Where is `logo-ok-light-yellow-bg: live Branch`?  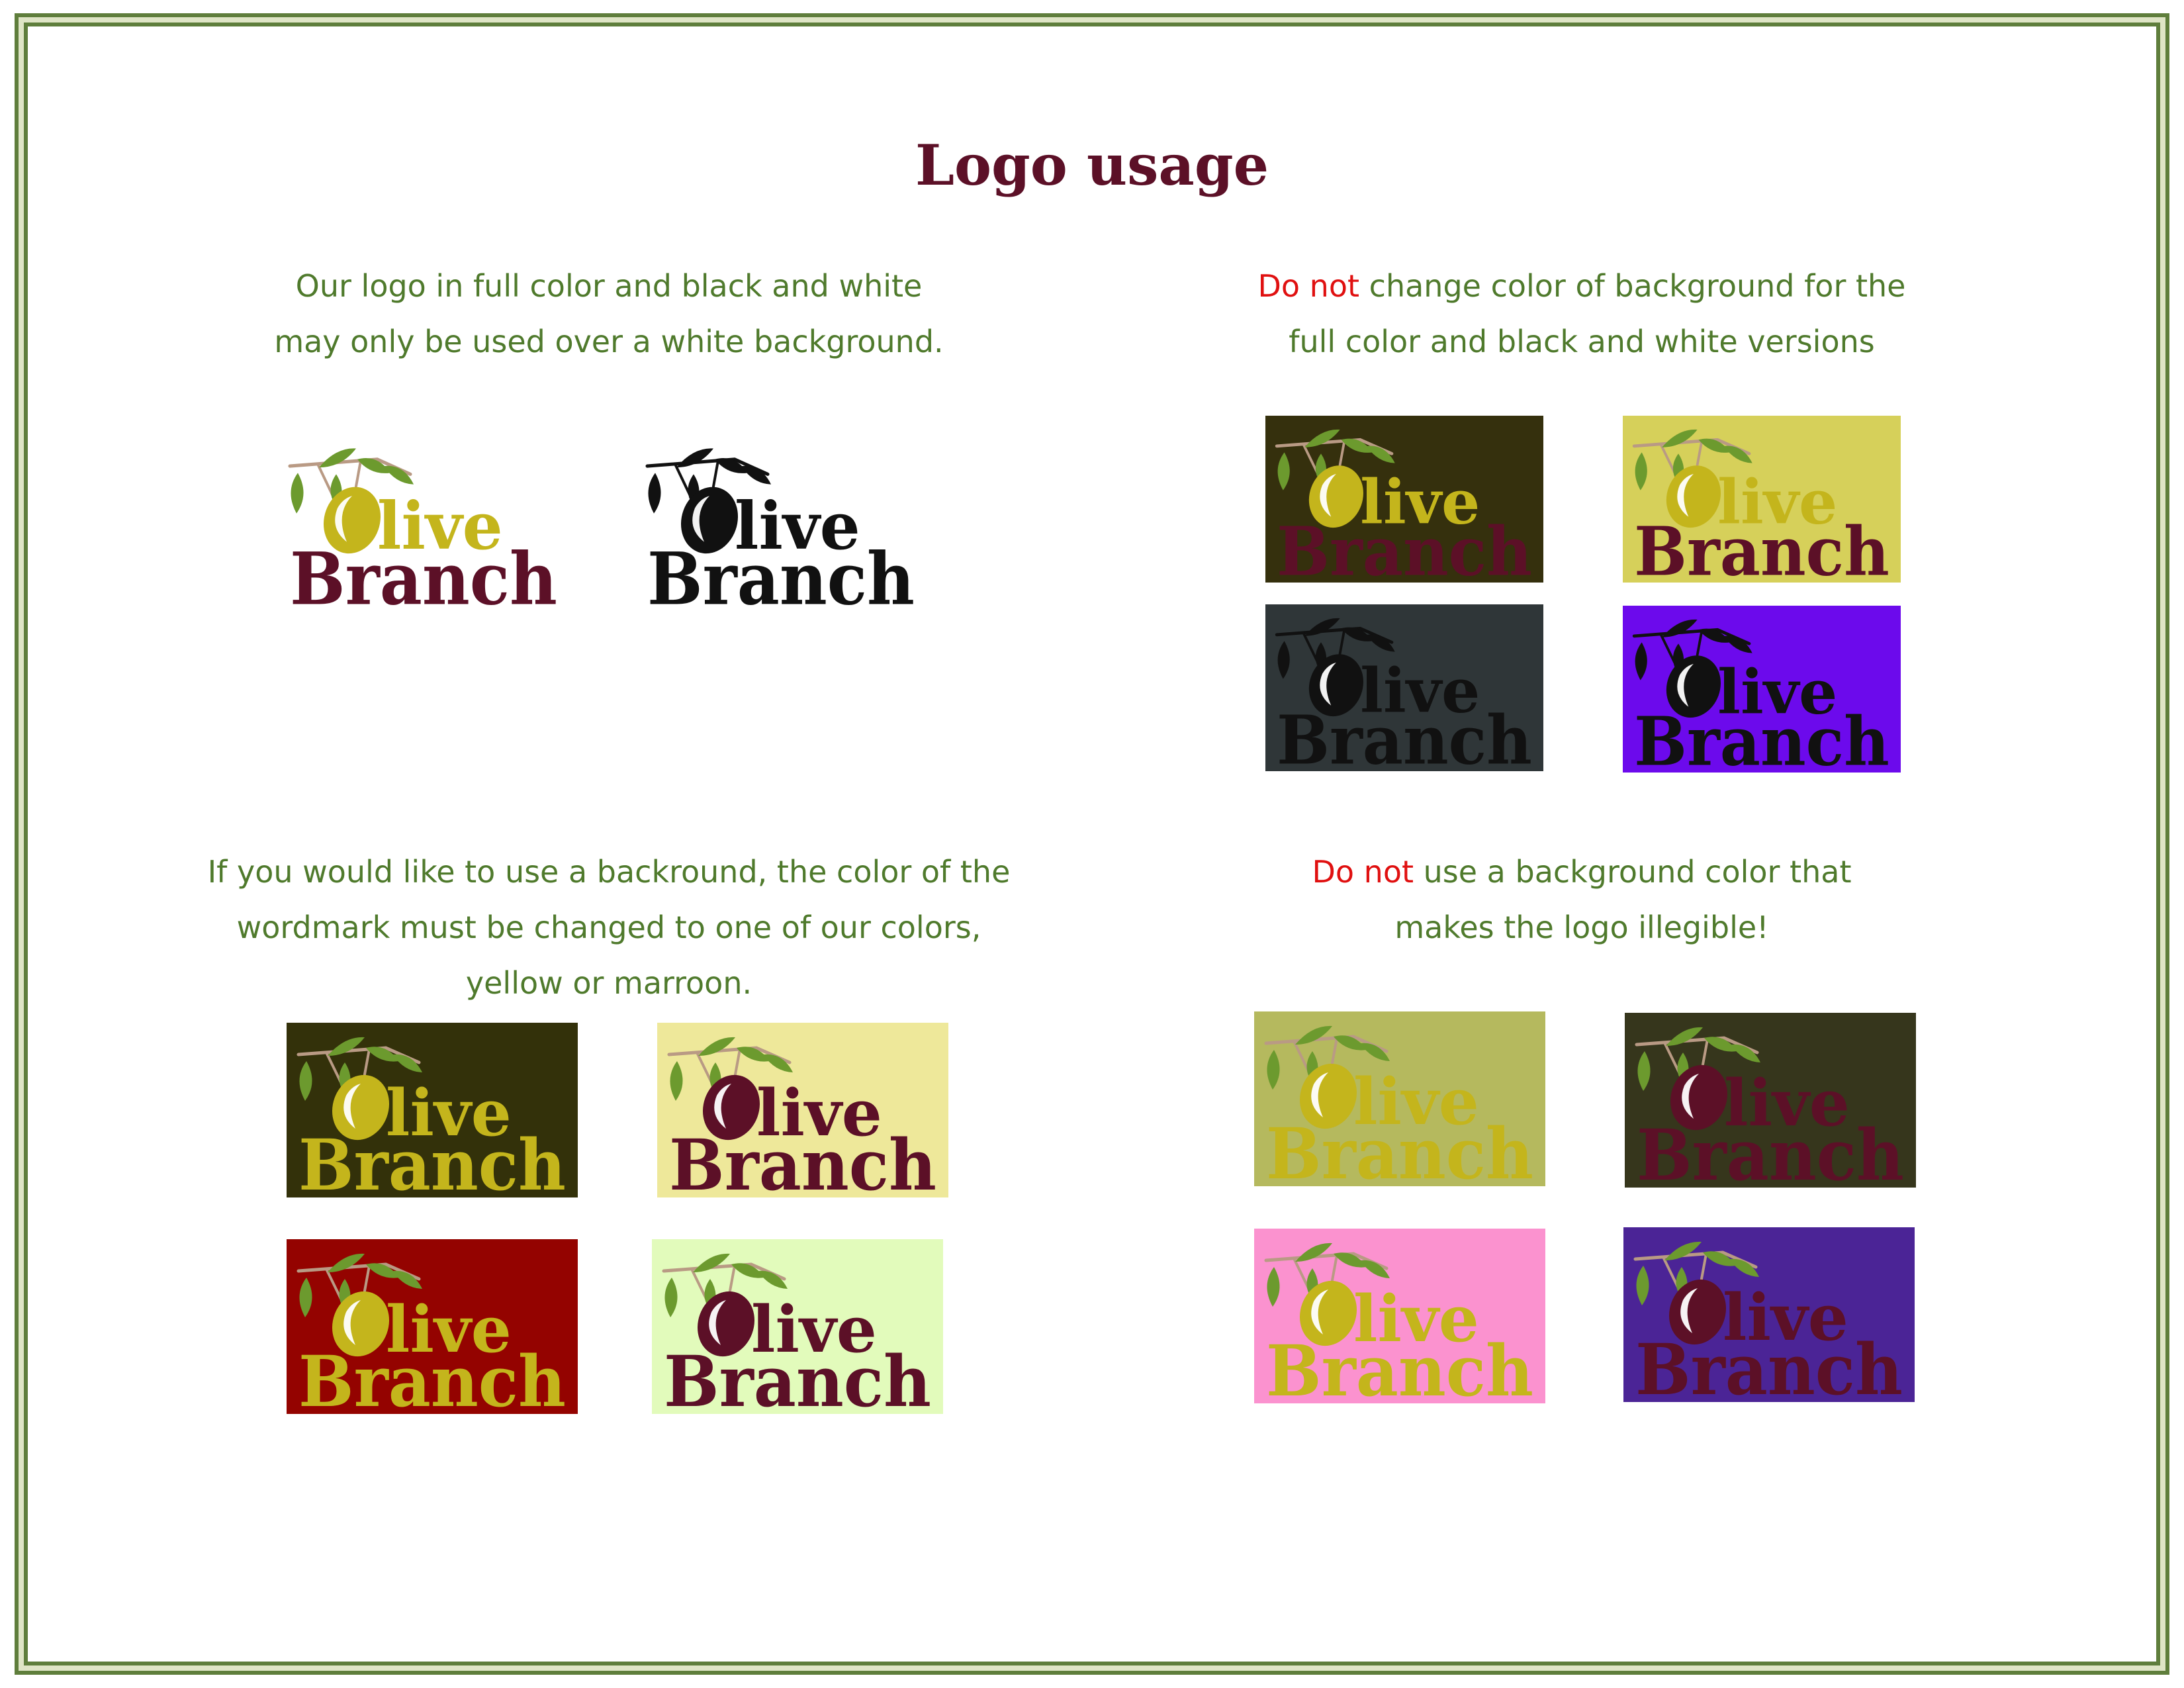
logo-ok-light-yellow-bg: live Branch is located at coordinates (802, 1110).